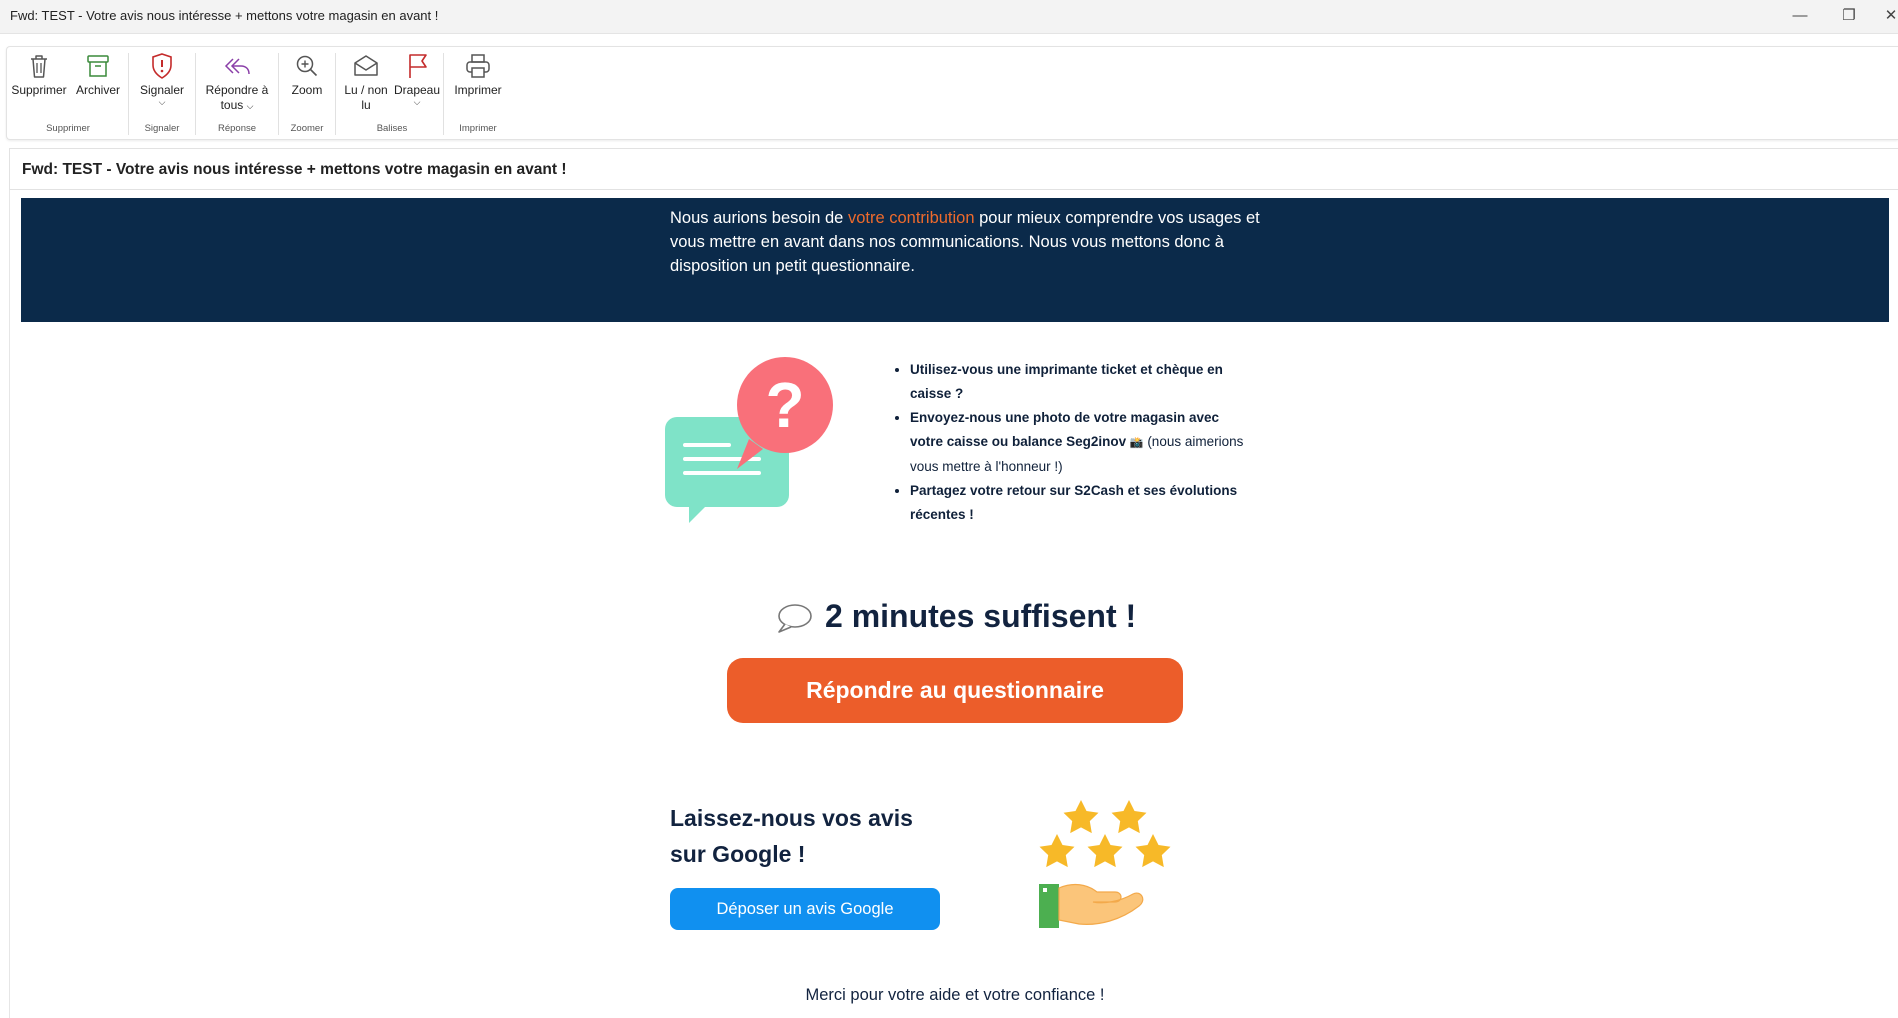 This screenshot has height=1018, width=1898. What do you see at coordinates (307, 66) in the screenshot?
I see `zoom-in-icon` at bounding box center [307, 66].